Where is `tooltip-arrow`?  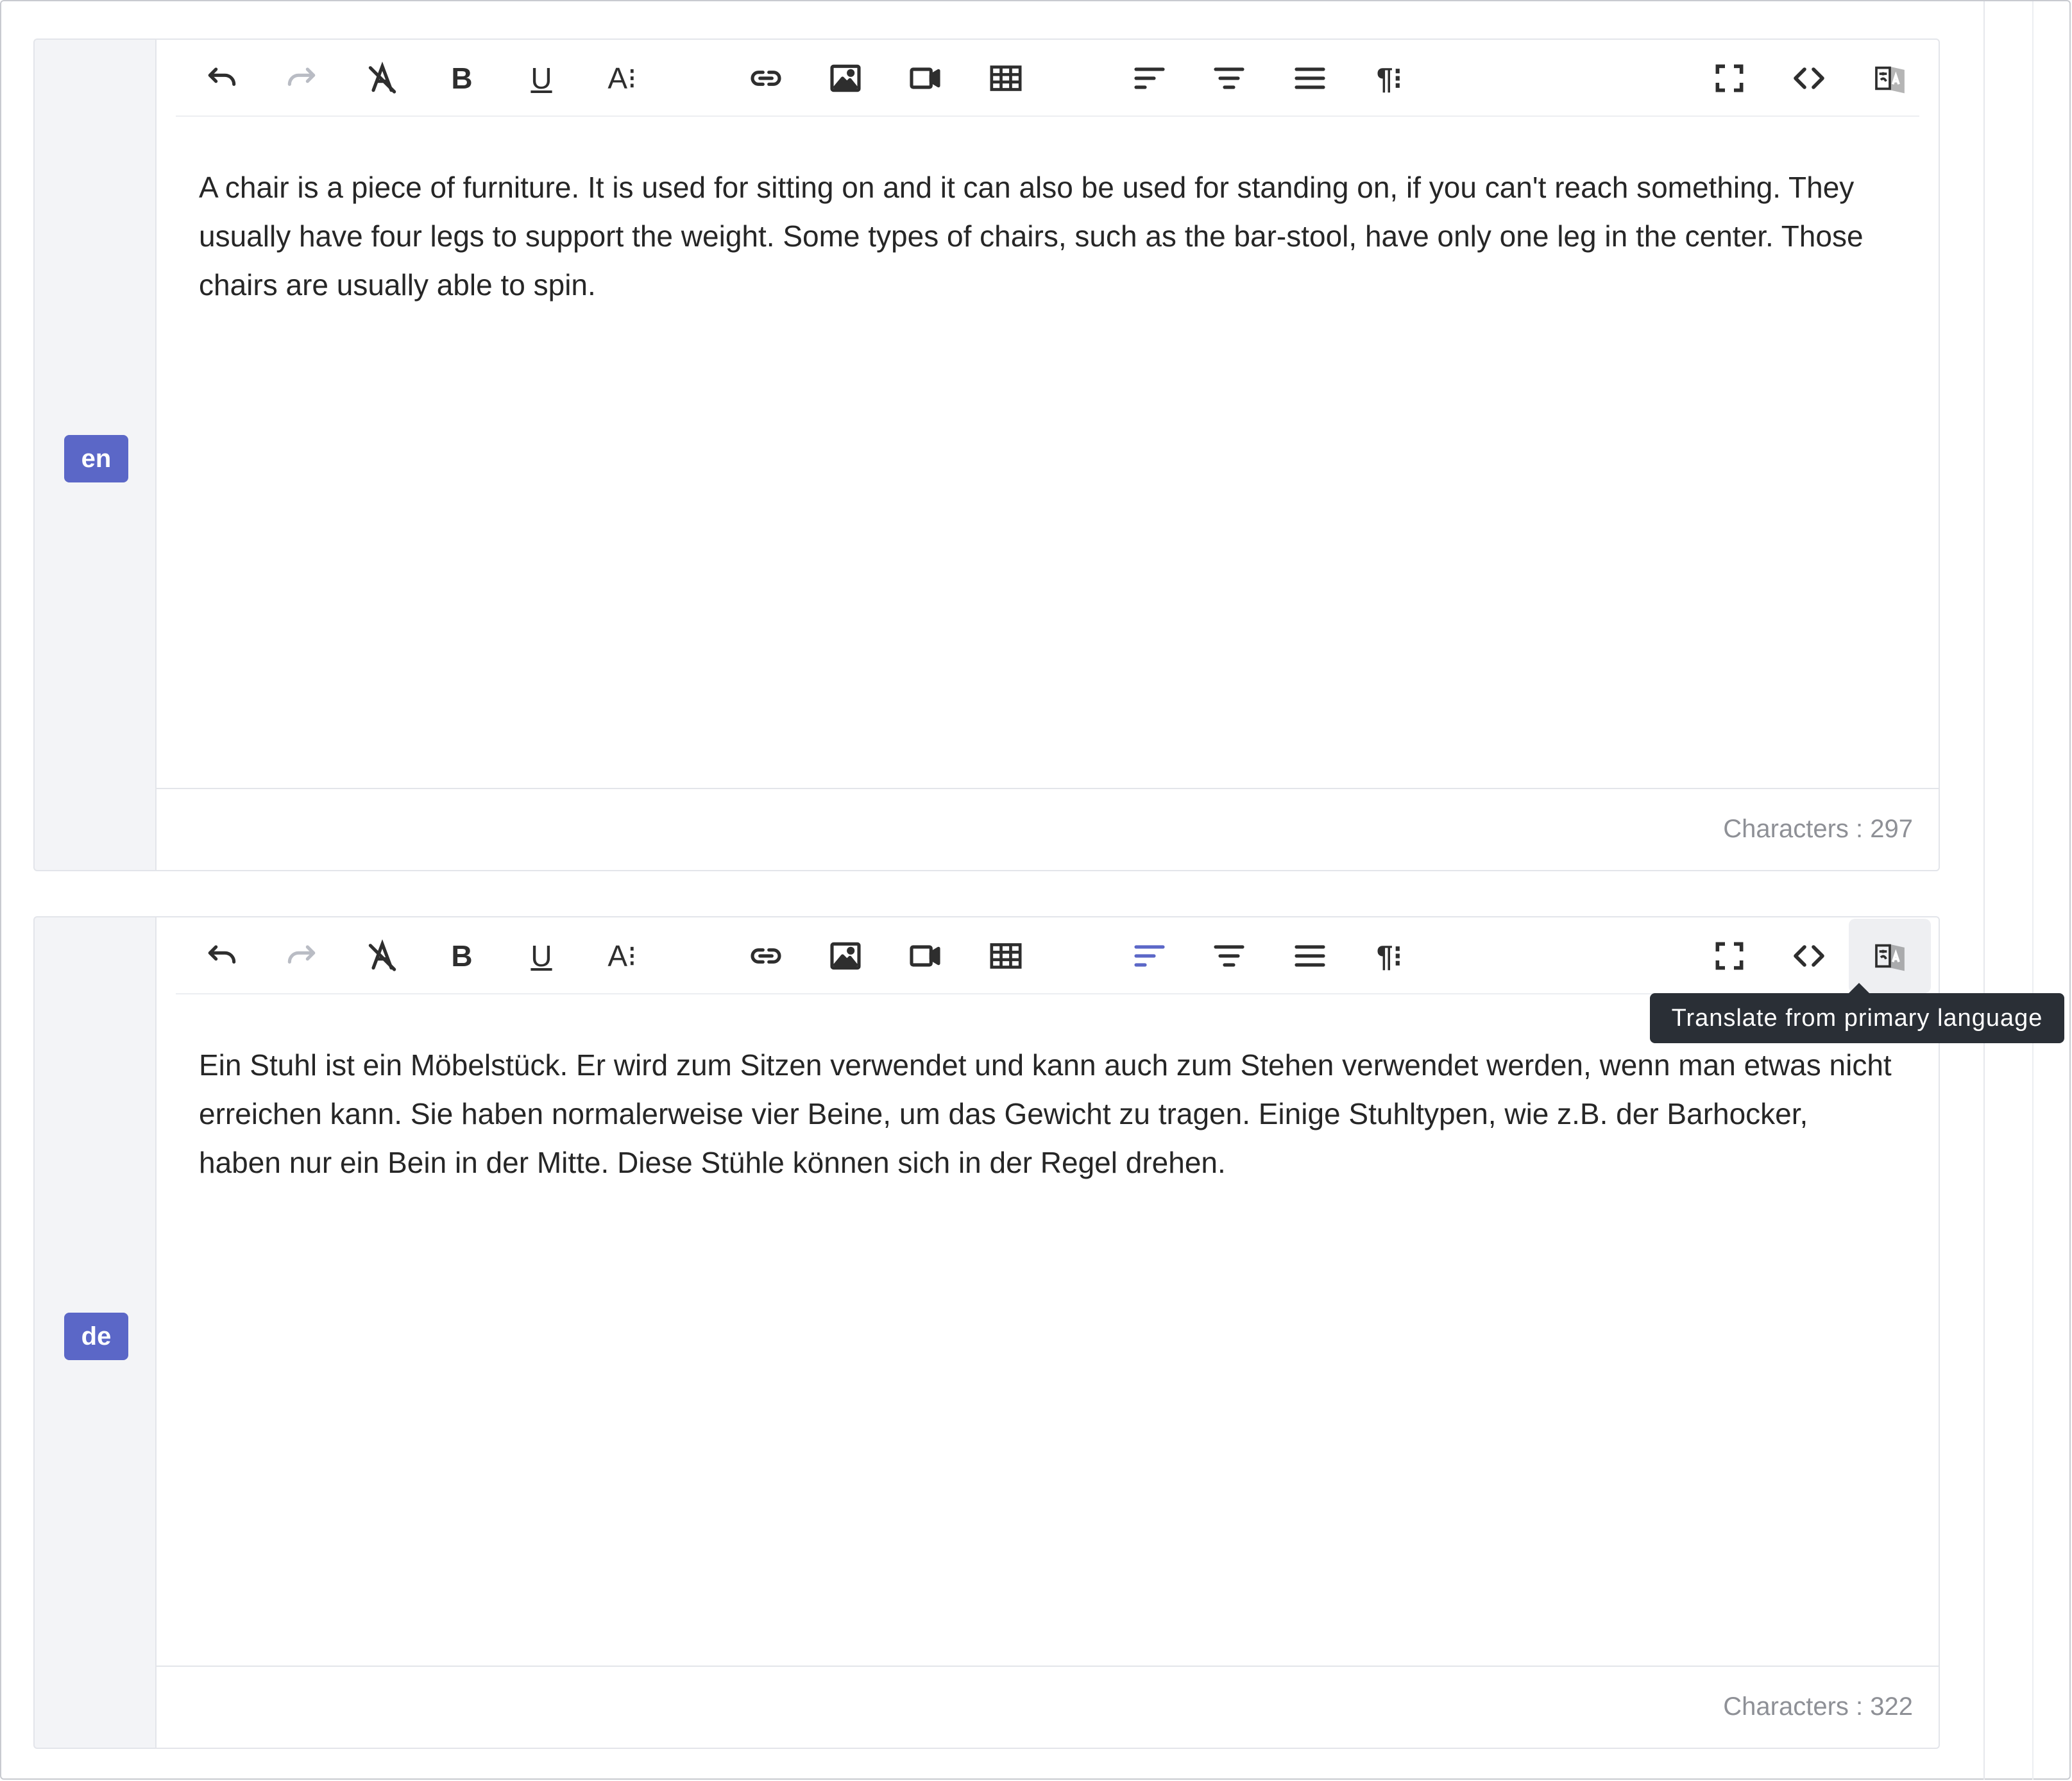
tooltip-arrow is located at coordinates (1859, 988).